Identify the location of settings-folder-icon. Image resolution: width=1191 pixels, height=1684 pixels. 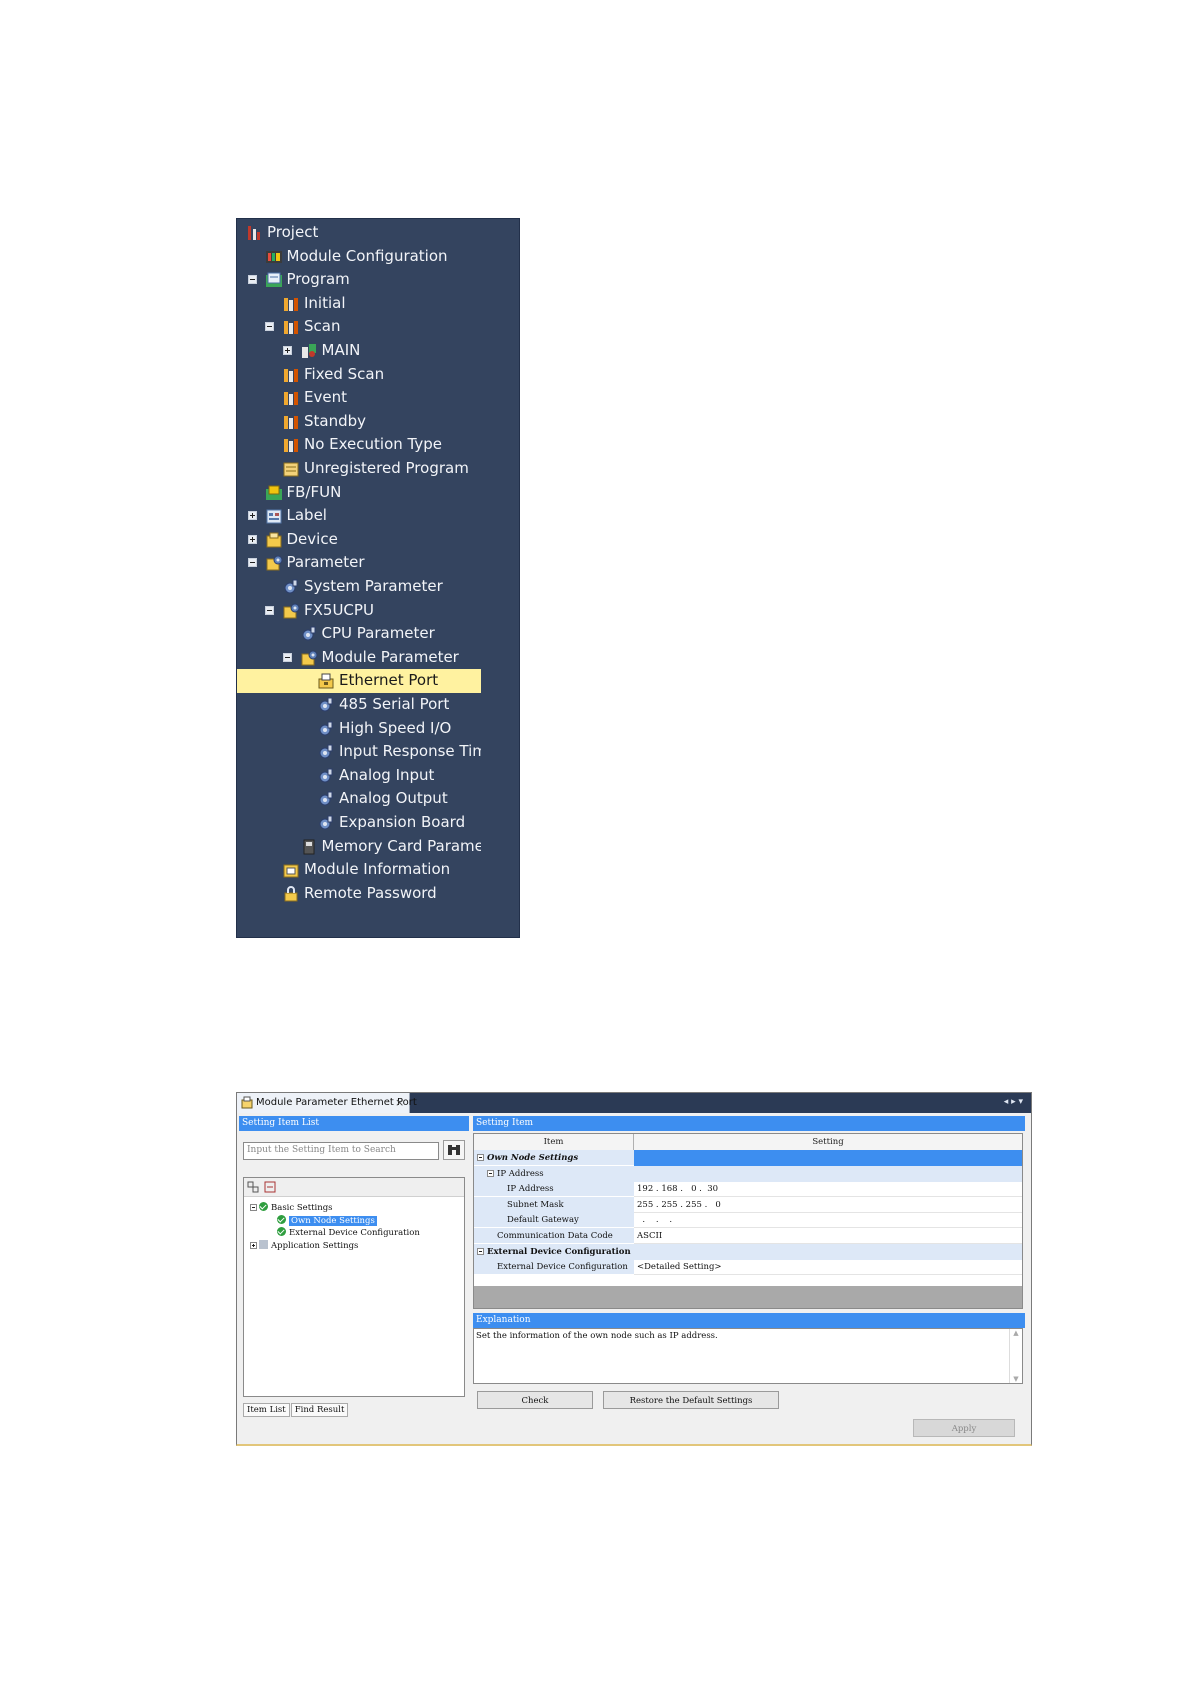
(263, 1244).